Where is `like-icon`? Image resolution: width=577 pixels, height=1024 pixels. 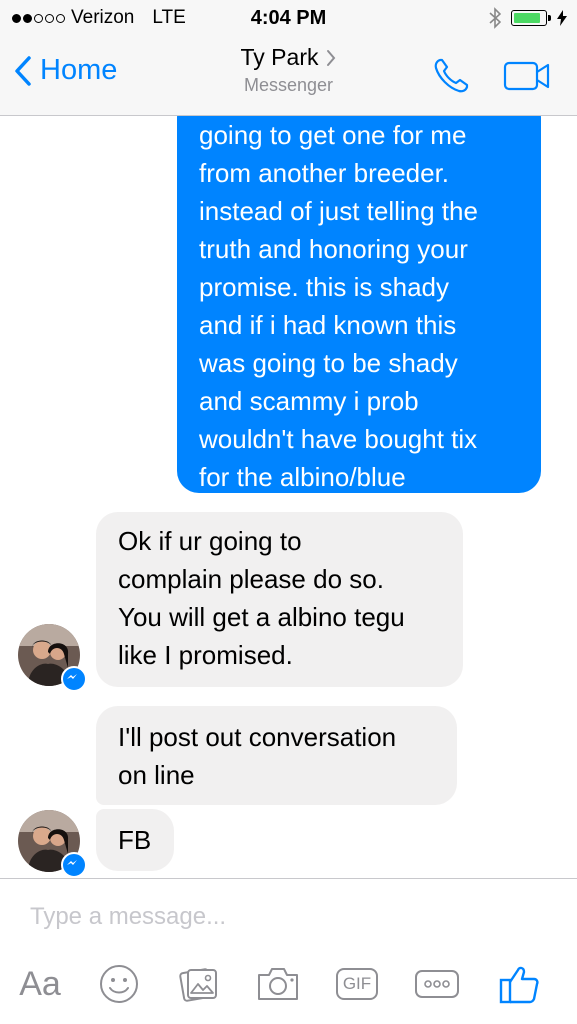 like-icon is located at coordinates (519, 985).